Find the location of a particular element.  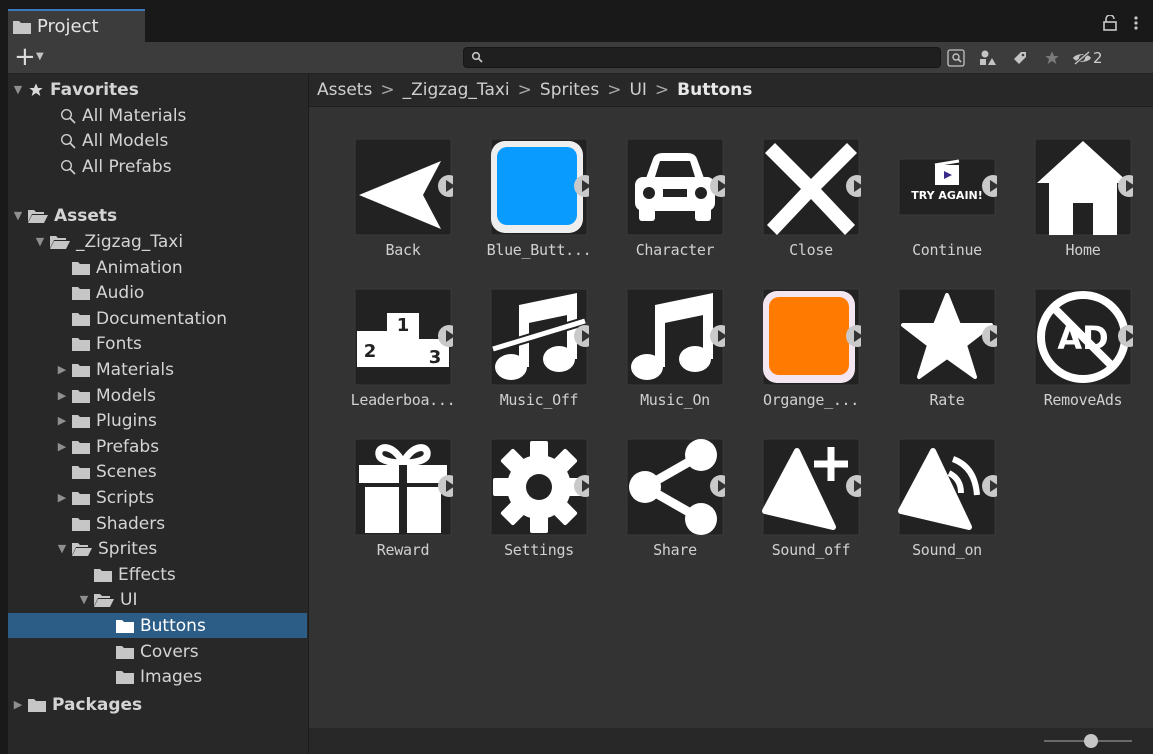

asset-tile: Sound_off is located at coordinates (794, 512).